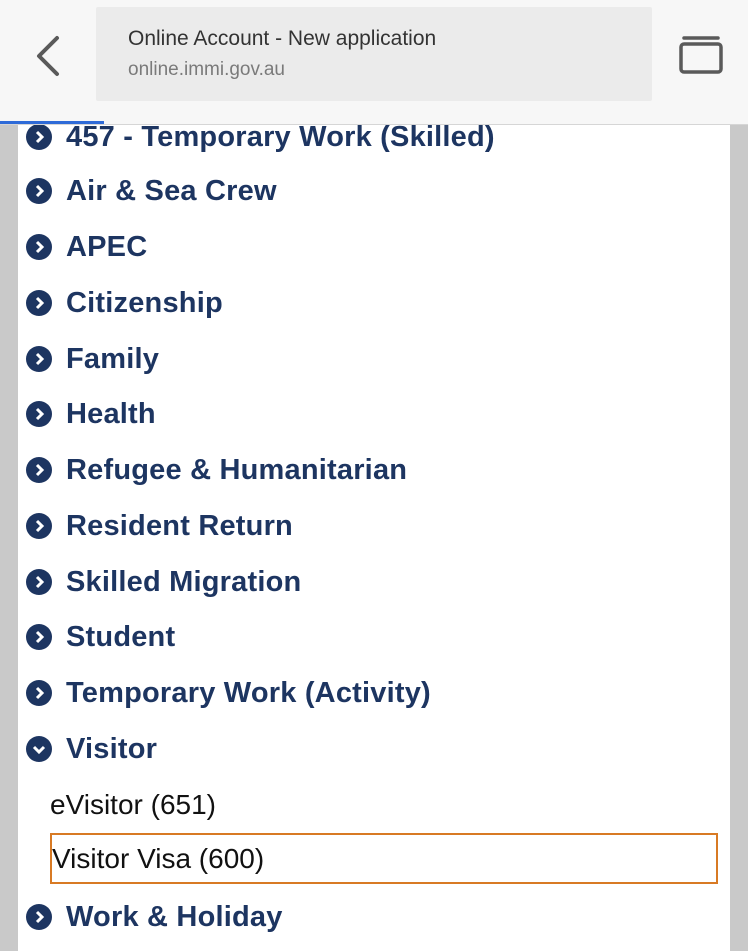 The image size is (748, 951). What do you see at coordinates (282, 38) in the screenshot?
I see `page-title: Online Account - New application` at bounding box center [282, 38].